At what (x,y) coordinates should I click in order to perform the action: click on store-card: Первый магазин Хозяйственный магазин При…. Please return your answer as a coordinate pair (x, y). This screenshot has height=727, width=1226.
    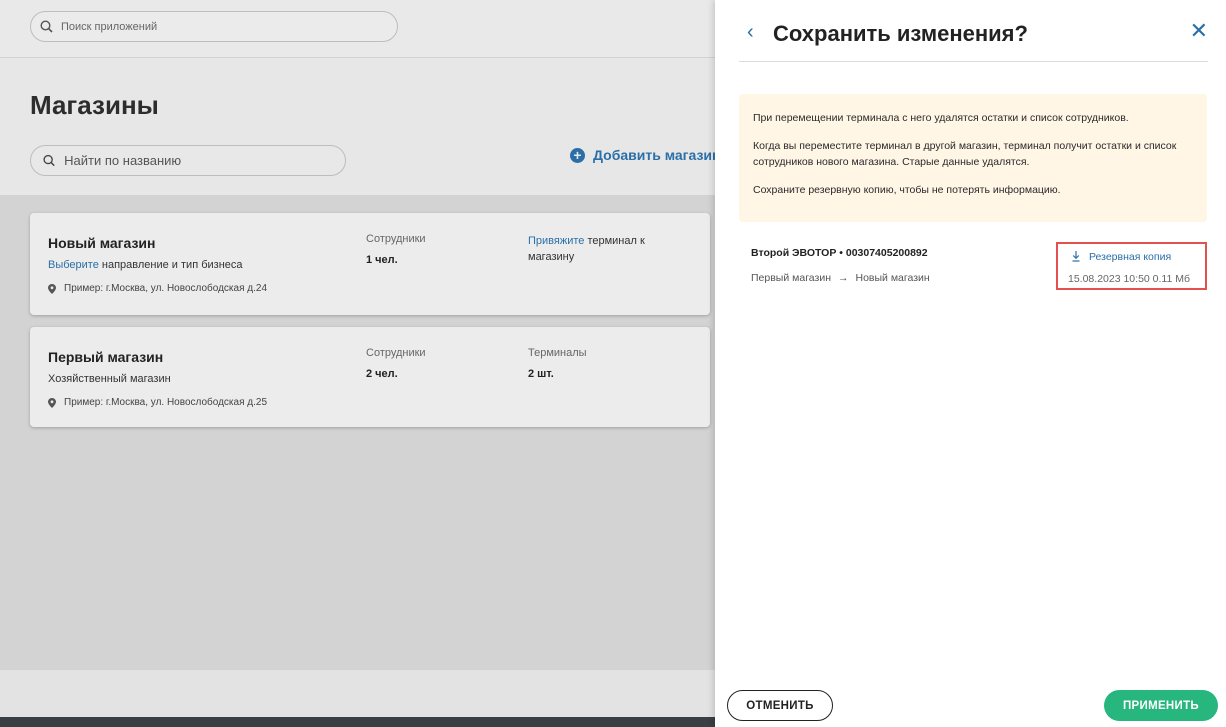
    Looking at the image, I should click on (370, 377).